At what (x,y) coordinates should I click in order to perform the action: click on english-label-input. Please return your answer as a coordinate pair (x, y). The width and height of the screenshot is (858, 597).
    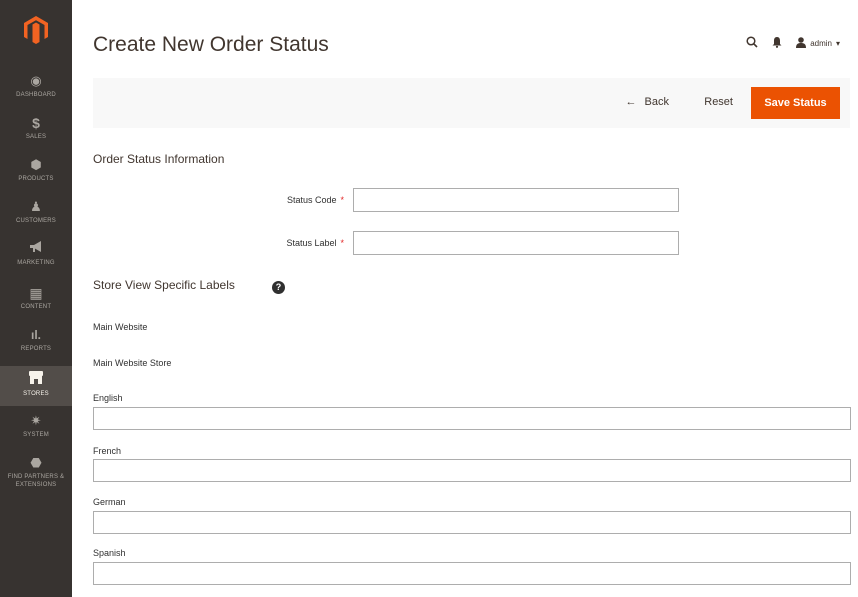
    Looking at the image, I should click on (472, 418).